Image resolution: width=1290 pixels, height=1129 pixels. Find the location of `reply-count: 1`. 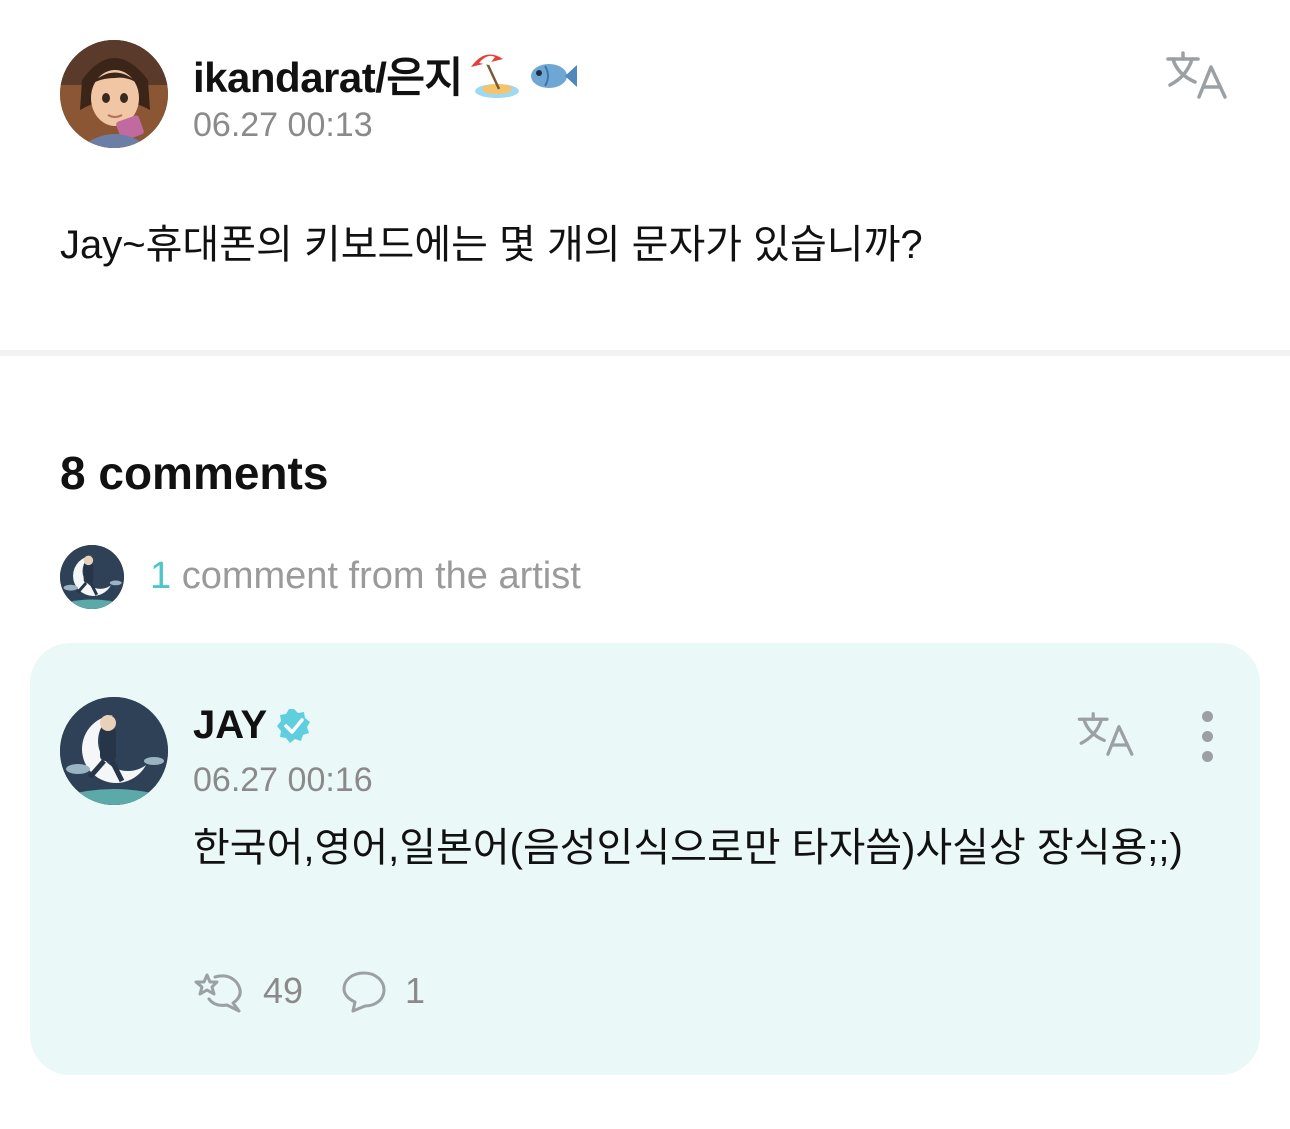

reply-count: 1 is located at coordinates (415, 990).